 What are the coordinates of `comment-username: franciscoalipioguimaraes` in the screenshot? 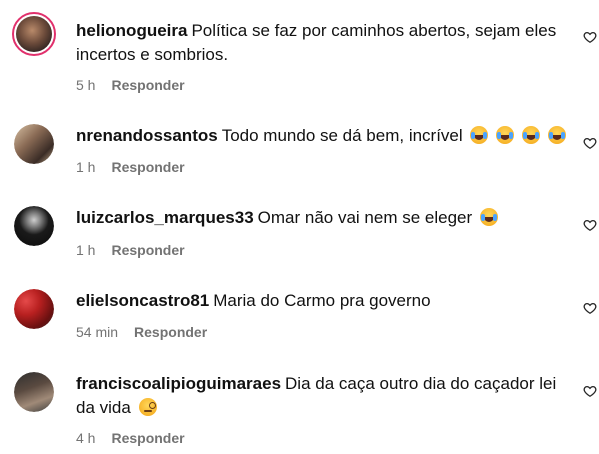 It's located at (178, 383).